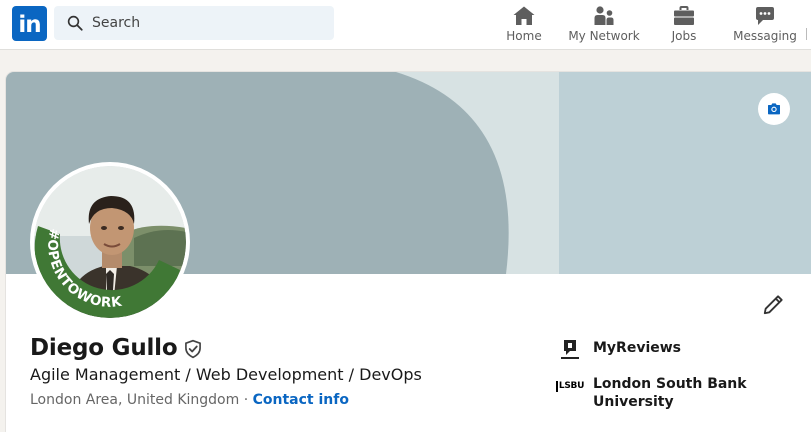 This screenshot has height=432, width=811. I want to click on nav-my-network-label: My Network, so click(604, 36).